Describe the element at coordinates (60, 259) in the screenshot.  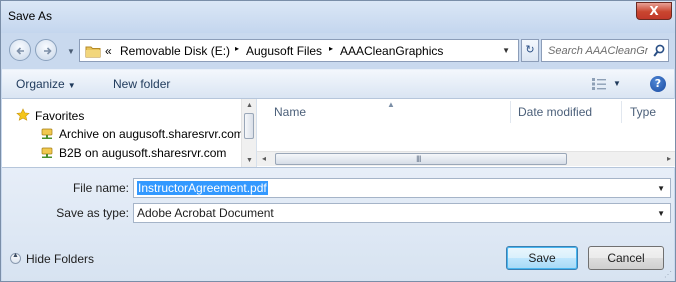
I see `hide-folders-label: Hide Folders` at that location.